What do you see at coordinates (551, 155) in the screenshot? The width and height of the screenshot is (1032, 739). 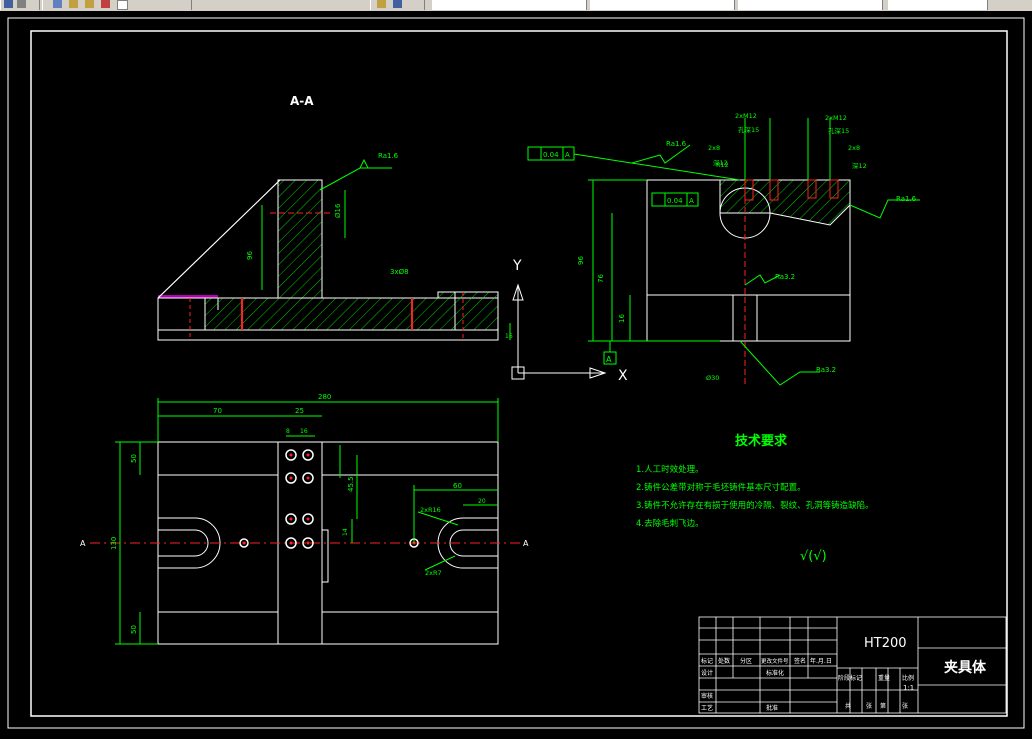 I see `gtol-value-1: 0.04` at bounding box center [551, 155].